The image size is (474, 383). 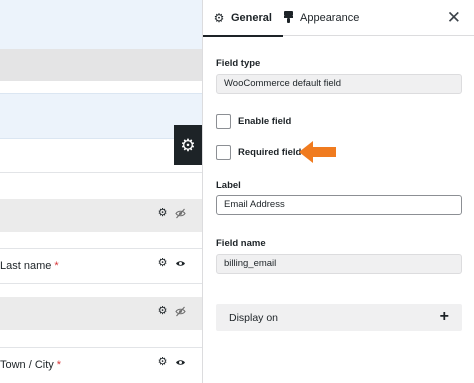 What do you see at coordinates (444, 316) in the screenshot?
I see `plus-icon: +` at bounding box center [444, 316].